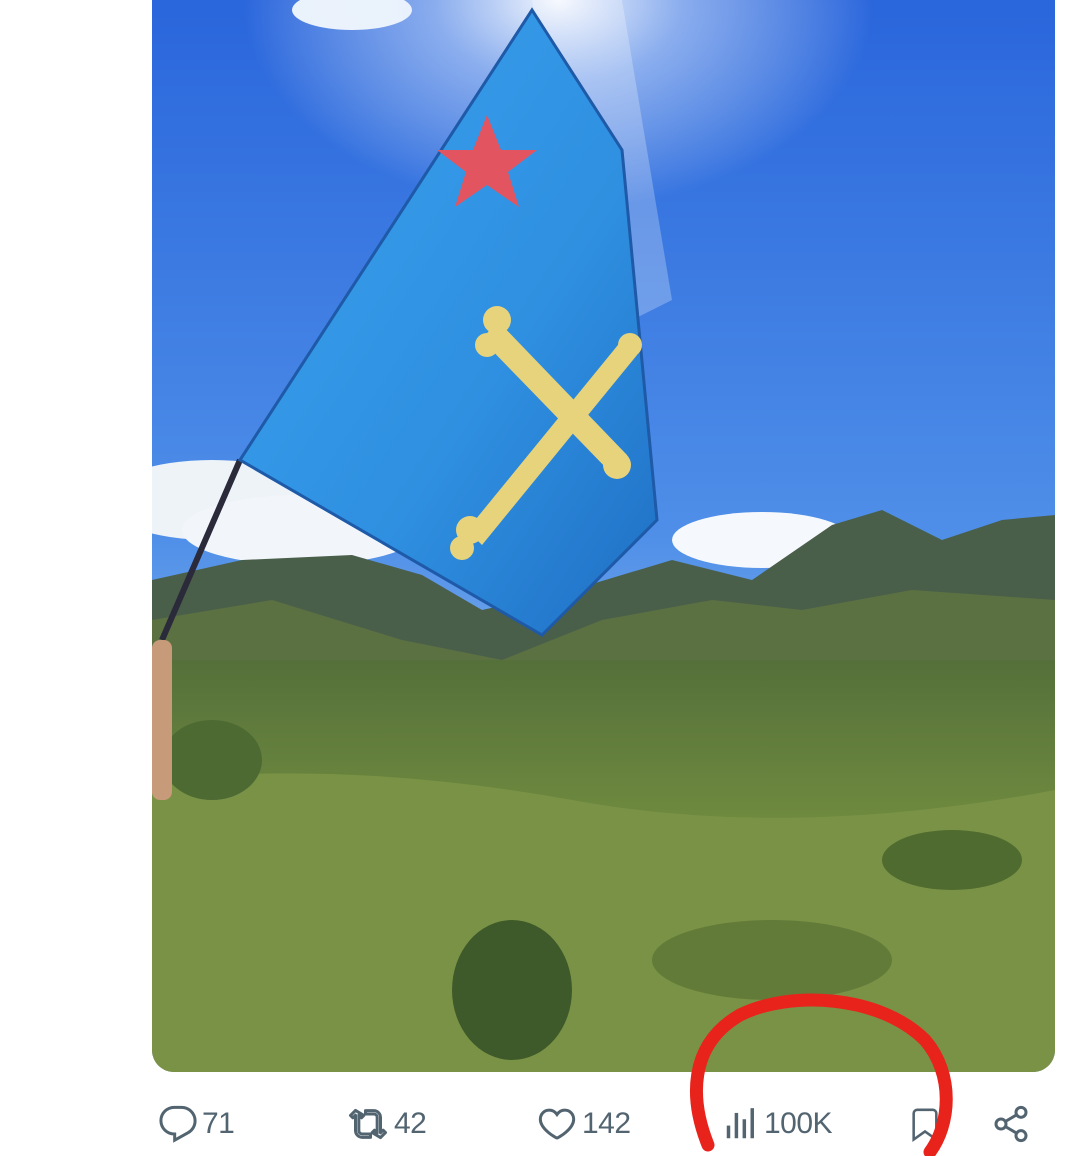 The height and width of the screenshot is (1156, 1080). I want to click on retweet-count: 42, so click(410, 1123).